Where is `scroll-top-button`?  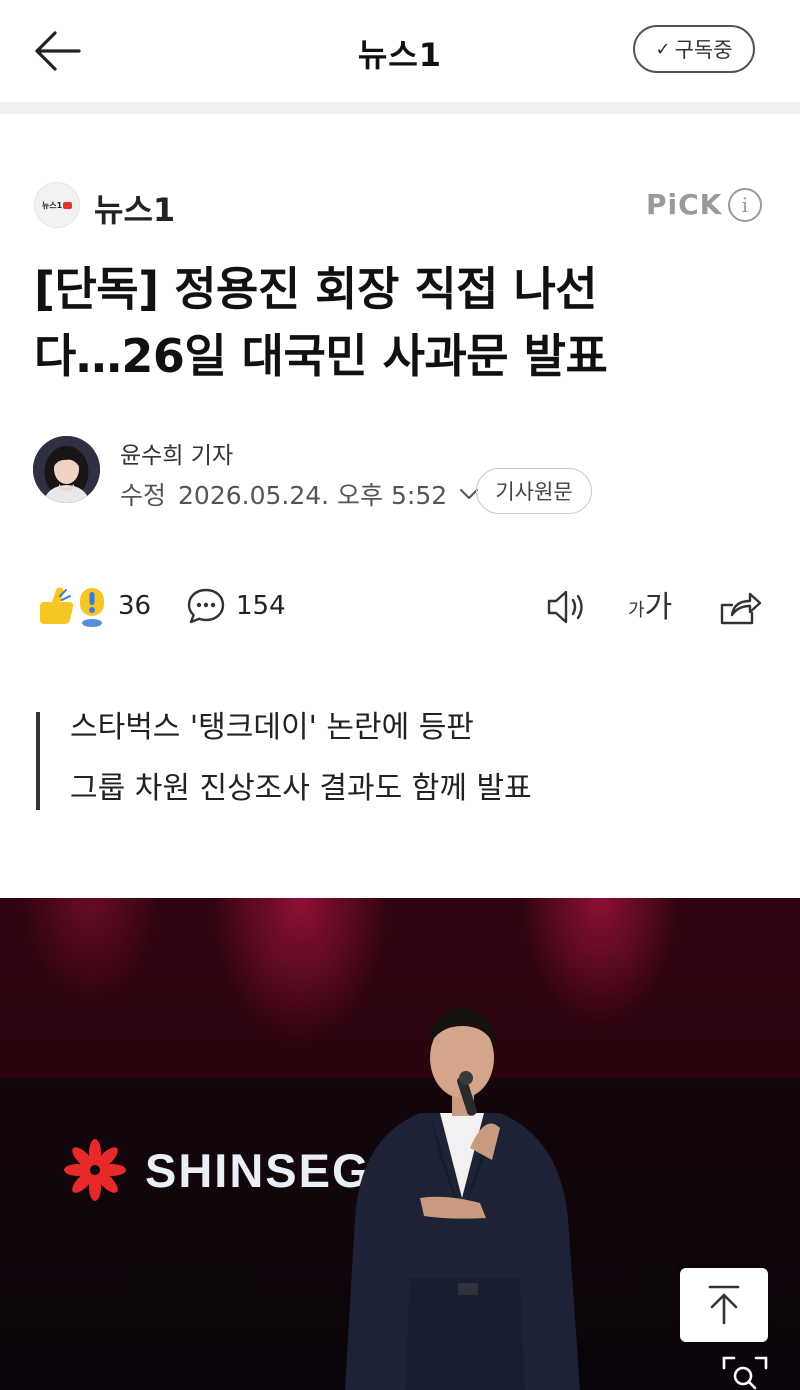
scroll-top-button is located at coordinates (724, 1305).